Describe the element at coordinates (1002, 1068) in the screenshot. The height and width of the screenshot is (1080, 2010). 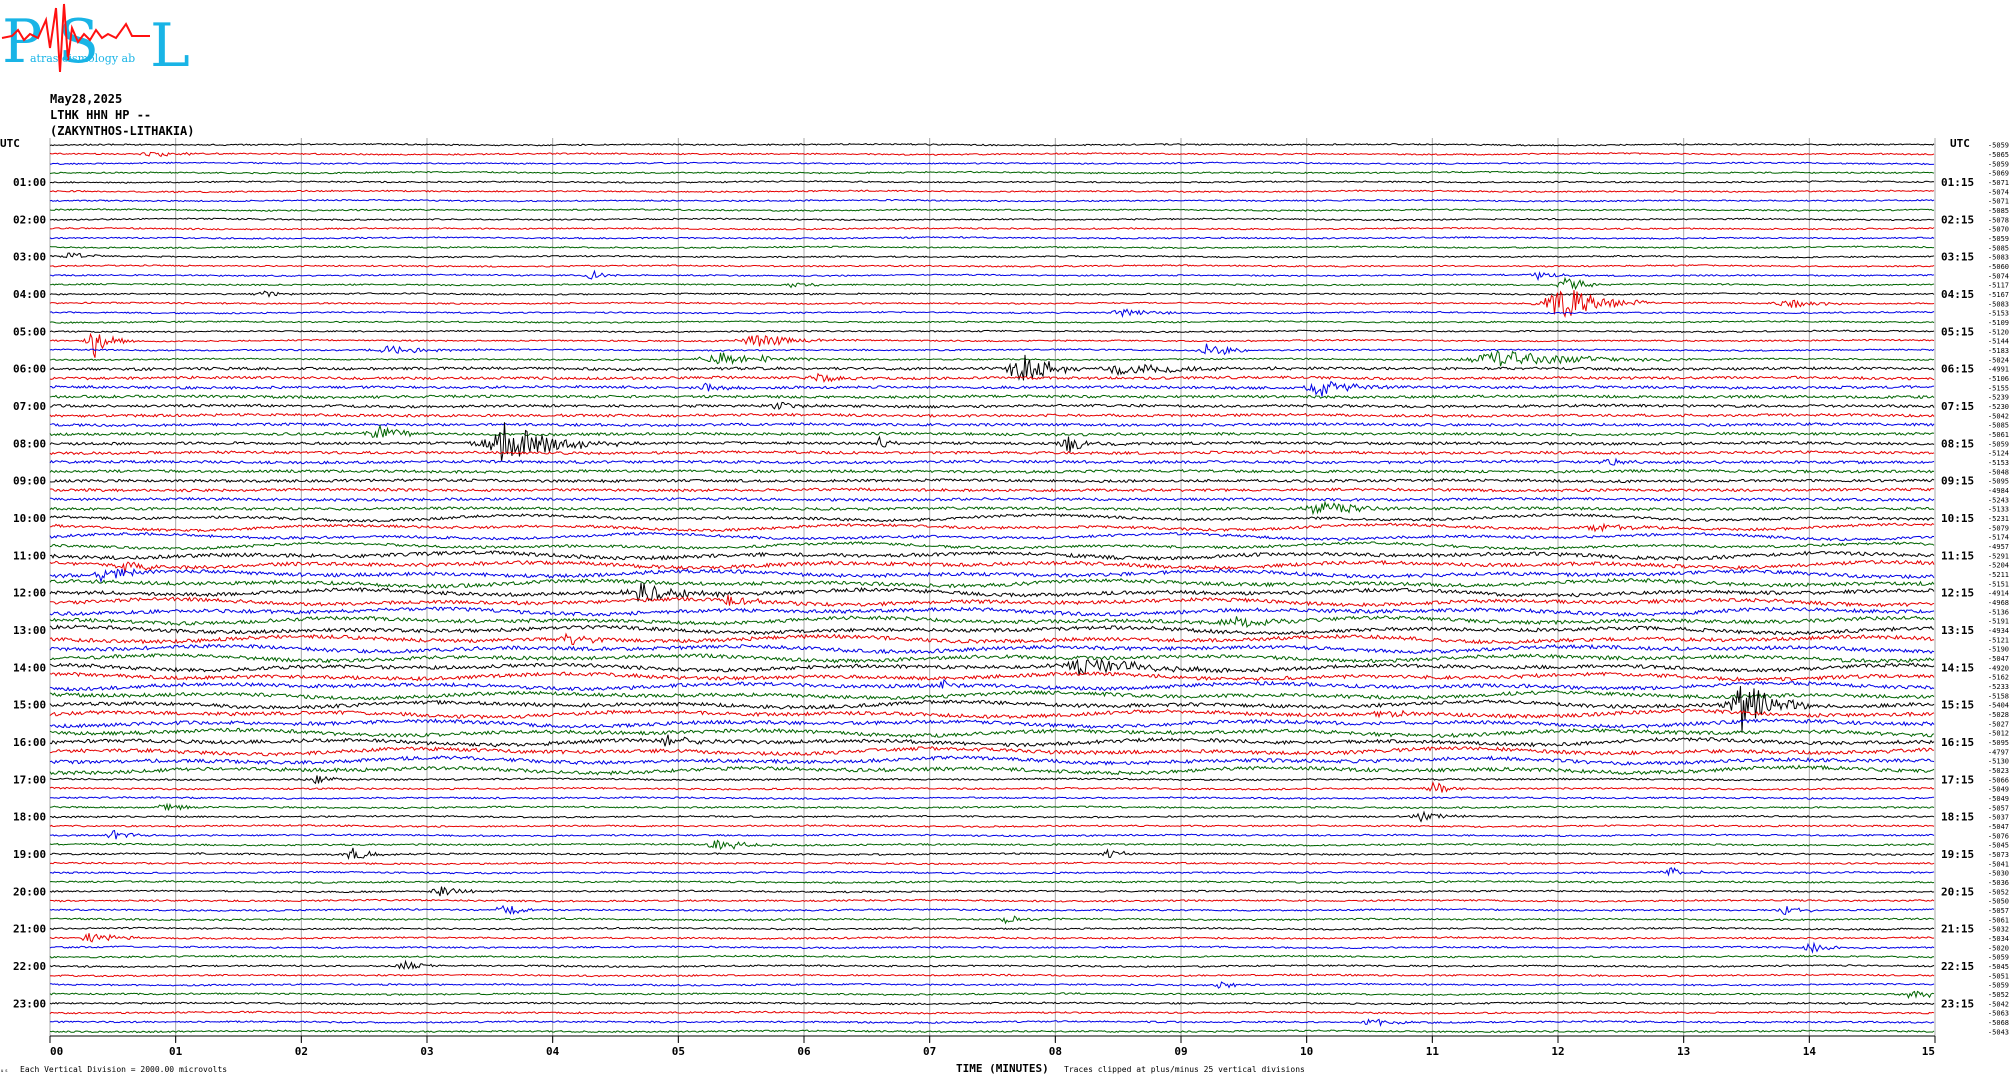
I see `x-axis-title: TIME (MINUTES)` at that location.